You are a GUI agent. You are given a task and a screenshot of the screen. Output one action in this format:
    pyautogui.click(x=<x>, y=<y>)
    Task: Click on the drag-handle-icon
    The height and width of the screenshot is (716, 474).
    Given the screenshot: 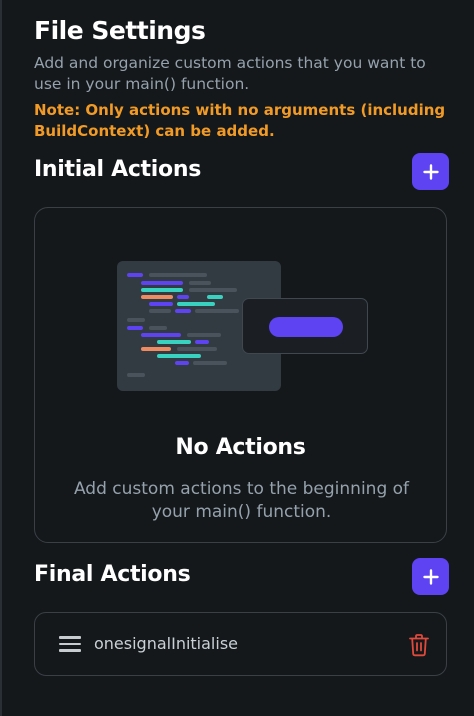 What is the action you would take?
    pyautogui.click(x=70, y=644)
    